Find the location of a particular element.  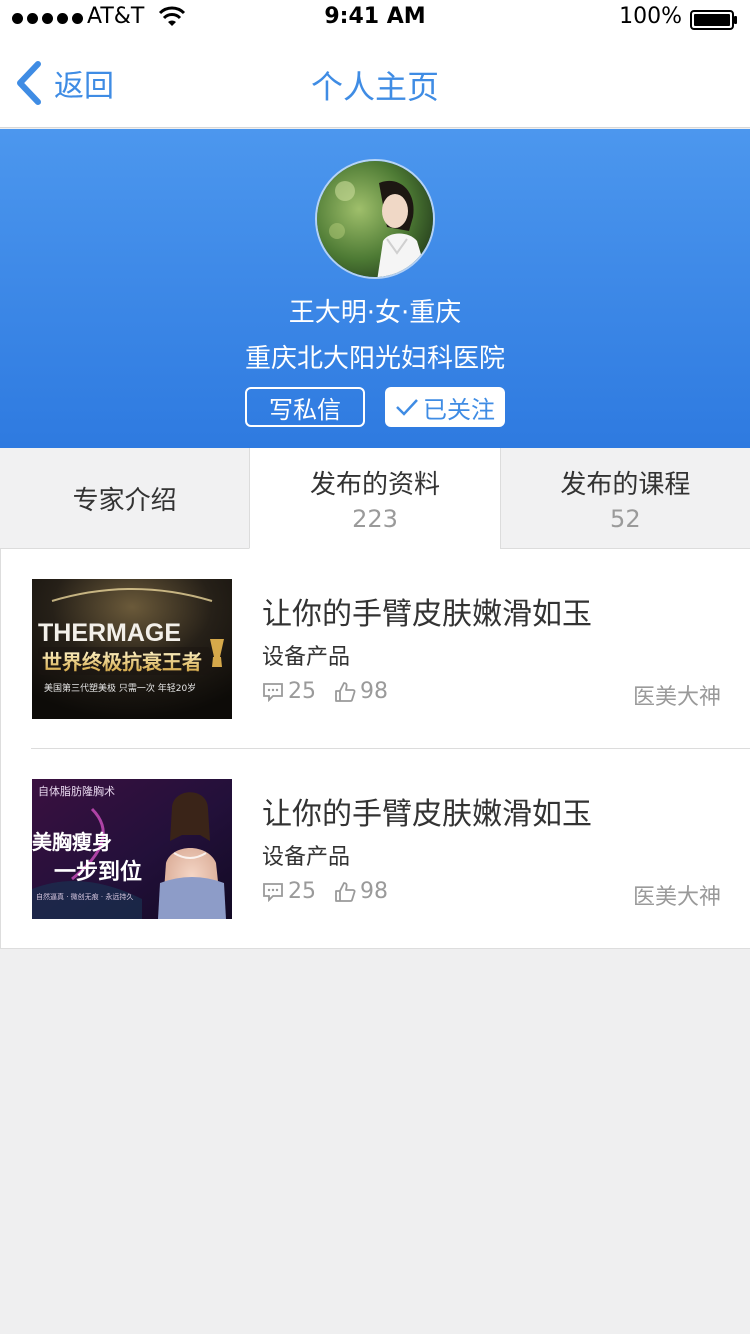

tab-label: 专家介绍 is located at coordinates (124, 500).